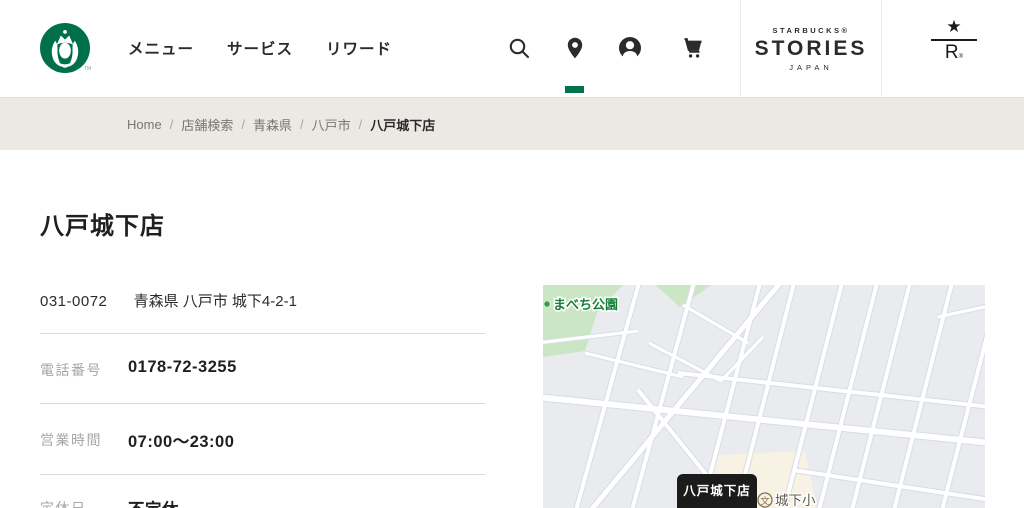 This screenshot has height=508, width=1024. What do you see at coordinates (63, 504) in the screenshot?
I see `holiday-label: 定休日` at bounding box center [63, 504].